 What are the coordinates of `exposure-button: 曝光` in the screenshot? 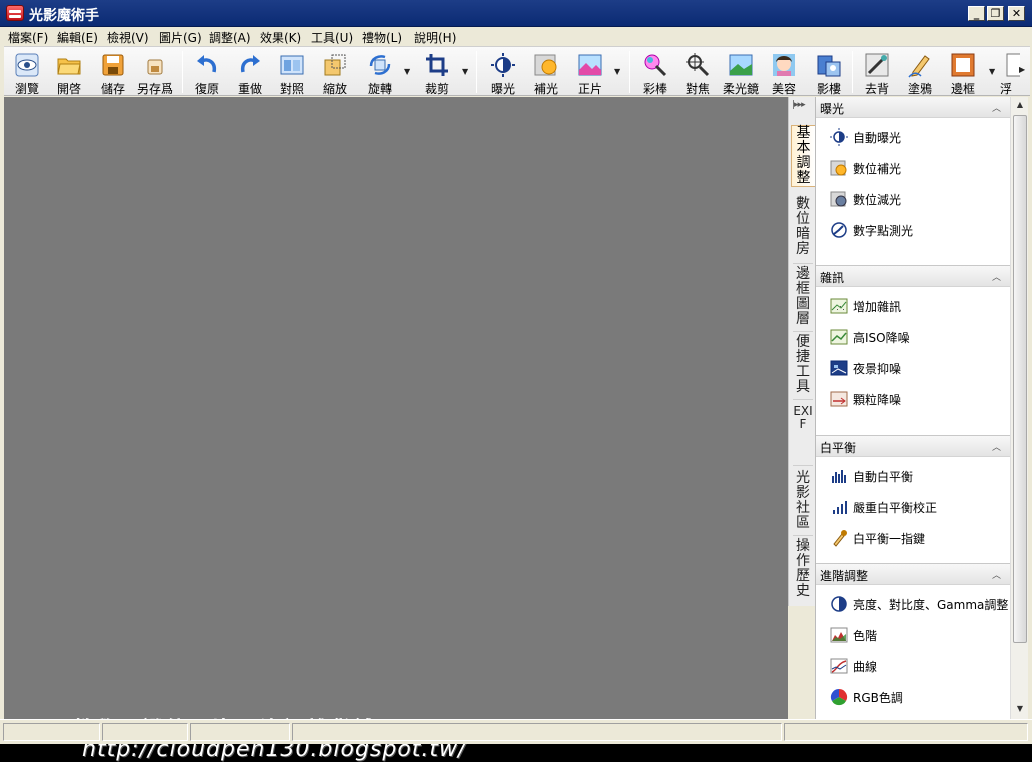 It's located at (503, 72).